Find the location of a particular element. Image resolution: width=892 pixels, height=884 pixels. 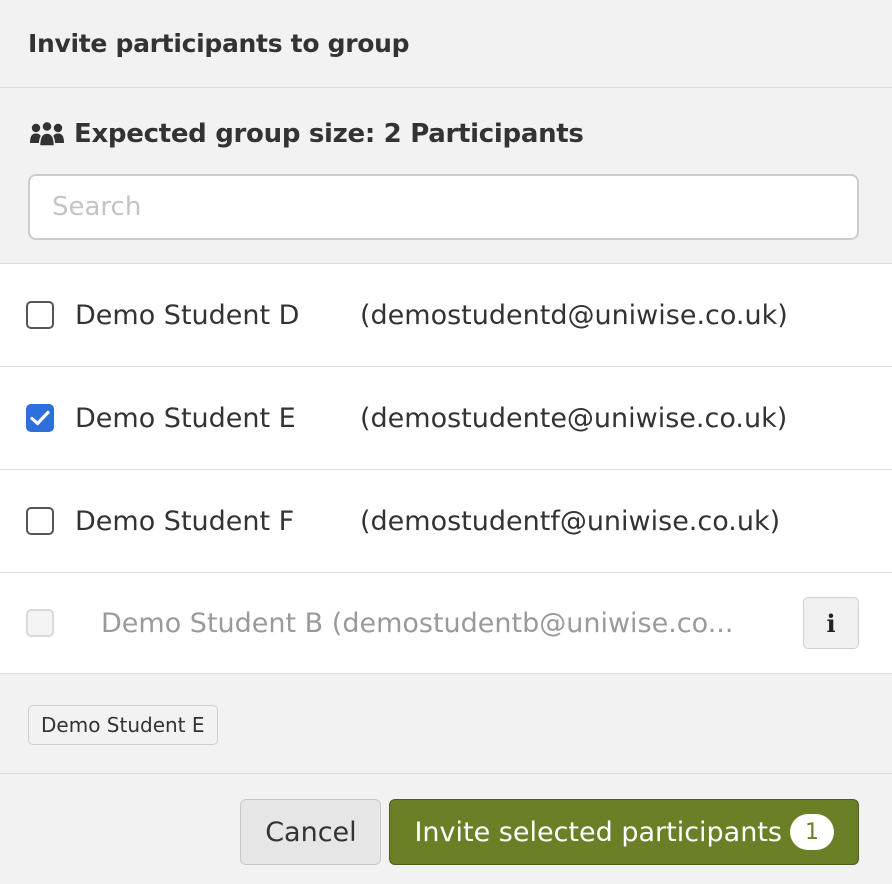

participant-name: Demo Student F is located at coordinates (185, 521).